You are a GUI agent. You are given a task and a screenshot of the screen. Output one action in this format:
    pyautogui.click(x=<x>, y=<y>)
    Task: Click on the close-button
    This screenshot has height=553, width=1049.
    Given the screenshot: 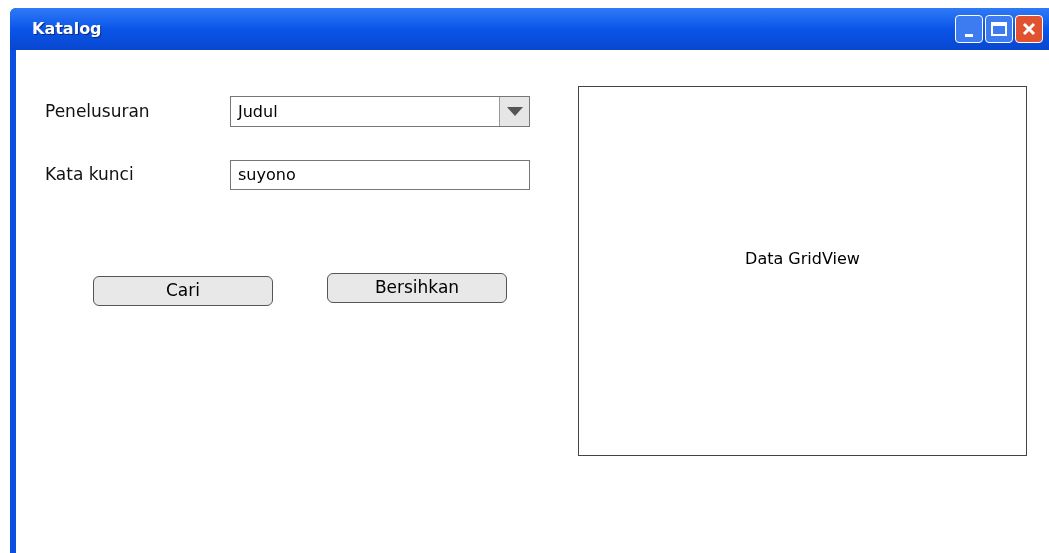 What is the action you would take?
    pyautogui.click(x=1029, y=29)
    